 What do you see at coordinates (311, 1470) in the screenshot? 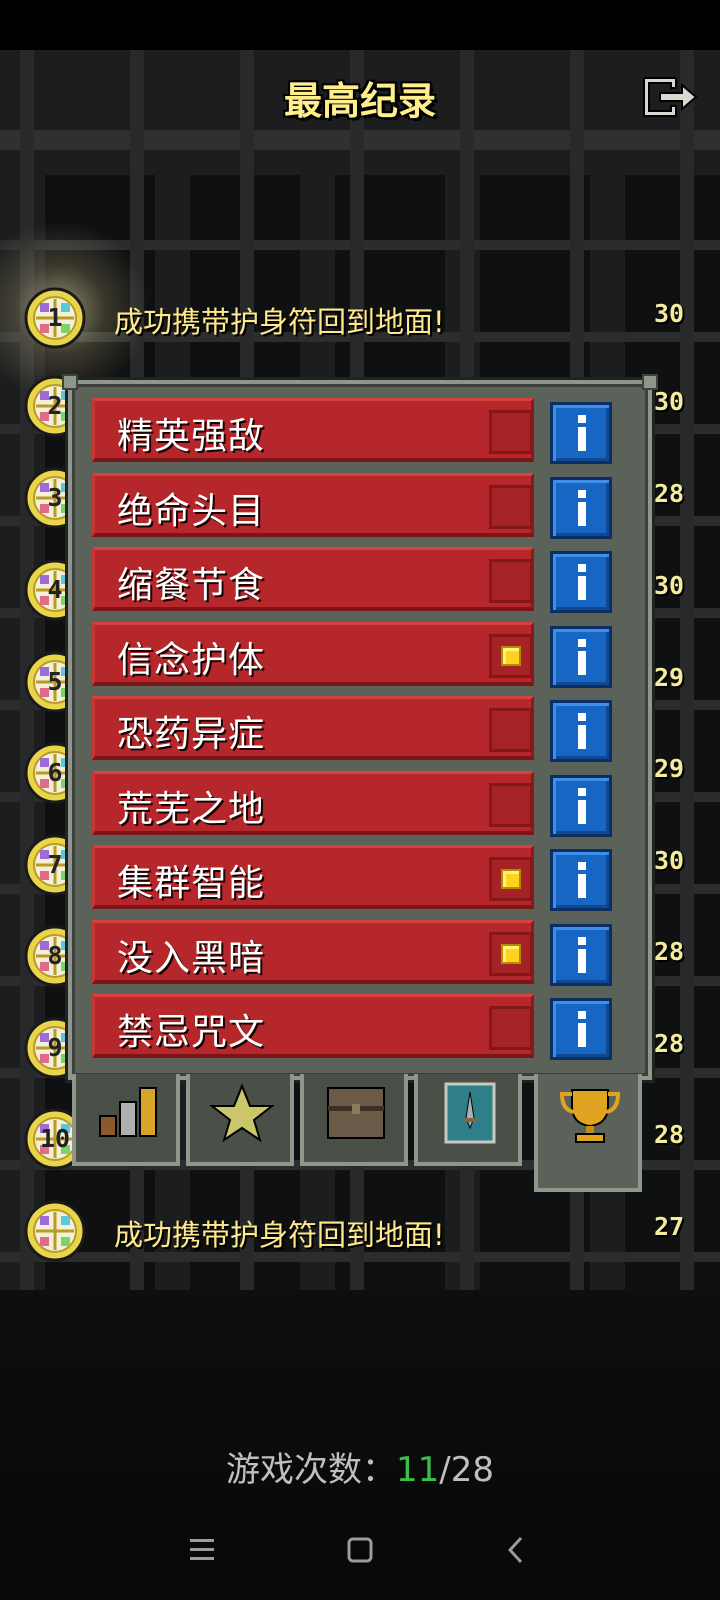
I see `games-played-label: 游戏次数：` at bounding box center [311, 1470].